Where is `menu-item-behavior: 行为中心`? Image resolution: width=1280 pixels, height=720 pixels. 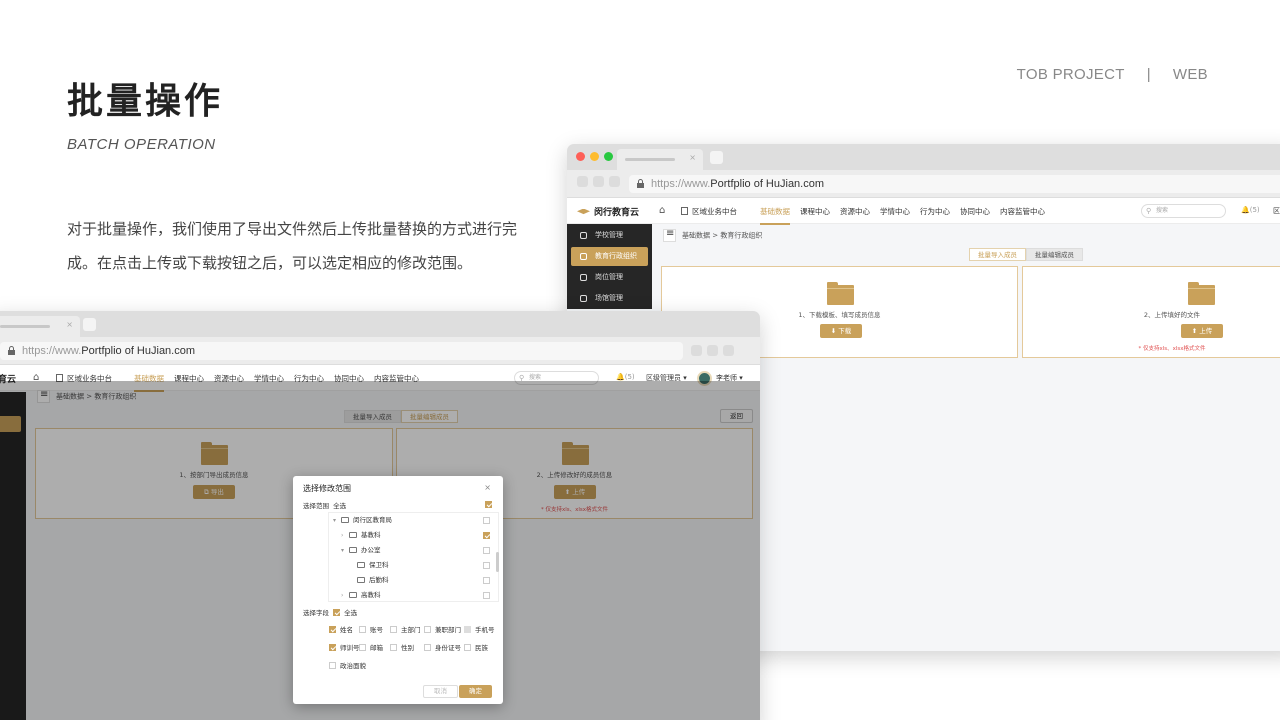
menu-item-behavior: 行为中心 is located at coordinates (935, 211).